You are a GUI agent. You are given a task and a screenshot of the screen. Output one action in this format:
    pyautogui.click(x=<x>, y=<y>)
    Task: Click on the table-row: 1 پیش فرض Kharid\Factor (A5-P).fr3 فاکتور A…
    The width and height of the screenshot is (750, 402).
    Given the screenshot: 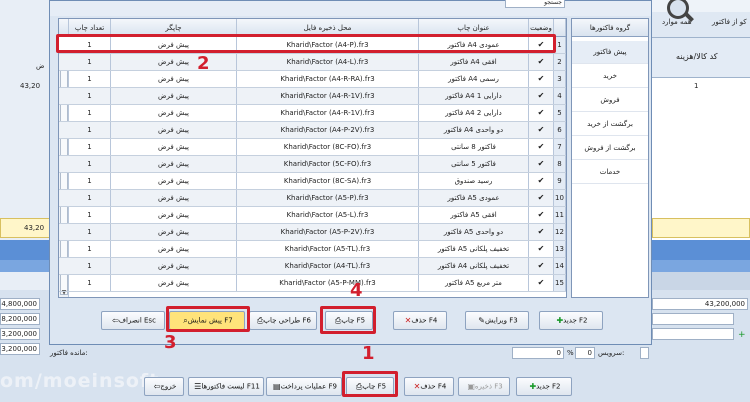 What is the action you would take?
    pyautogui.click(x=312, y=198)
    